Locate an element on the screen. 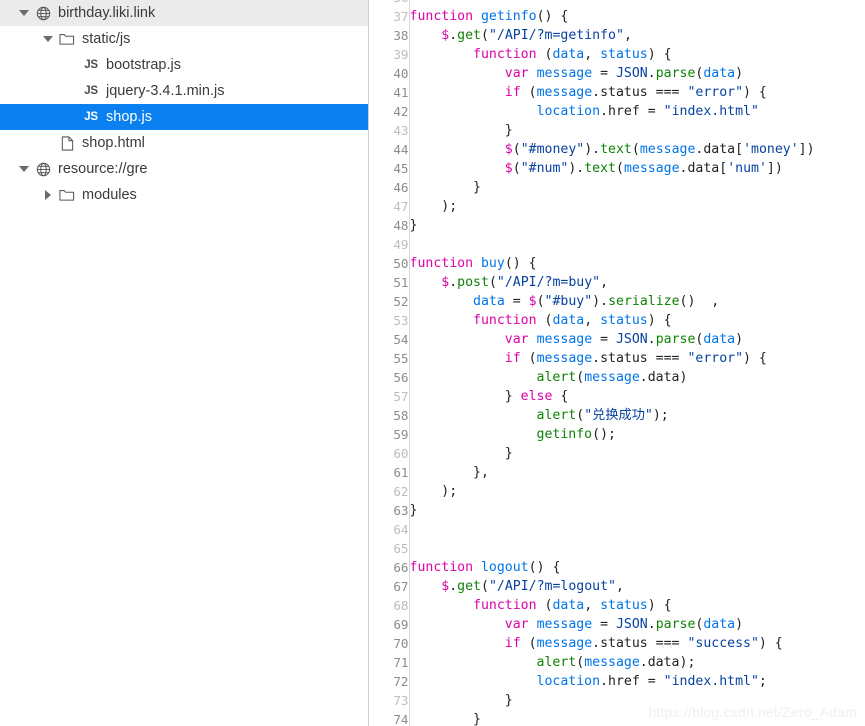 The width and height of the screenshot is (865, 726). token-pn: . is located at coordinates (596, 643).